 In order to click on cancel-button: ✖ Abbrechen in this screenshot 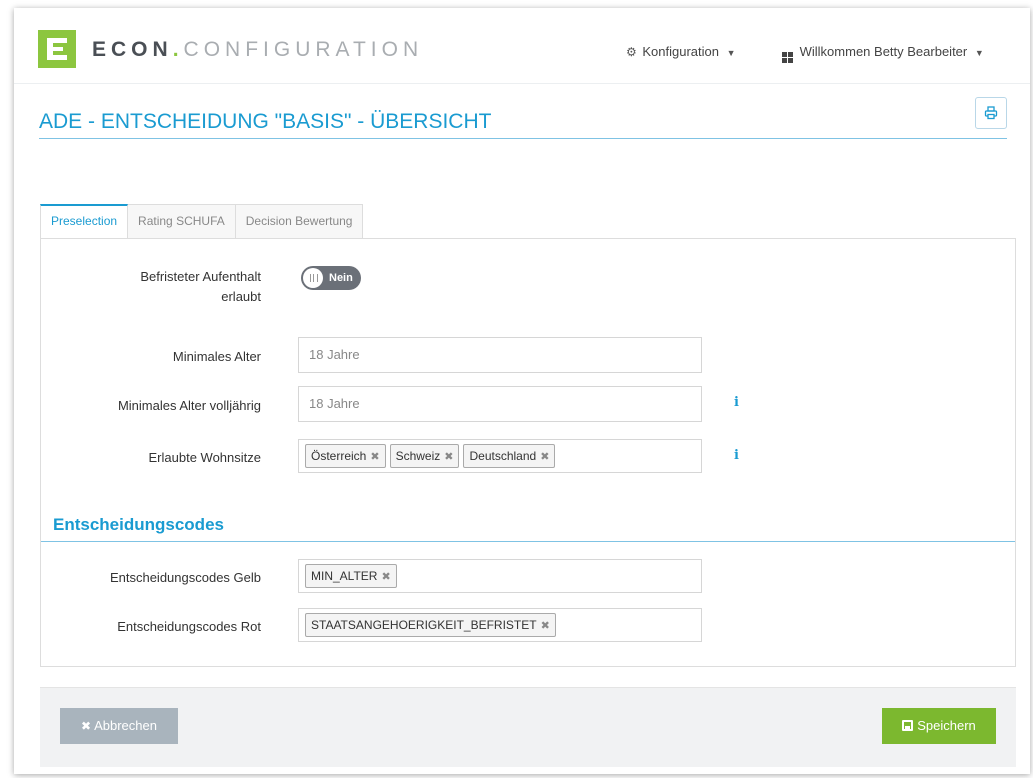, I will do `click(119, 726)`.